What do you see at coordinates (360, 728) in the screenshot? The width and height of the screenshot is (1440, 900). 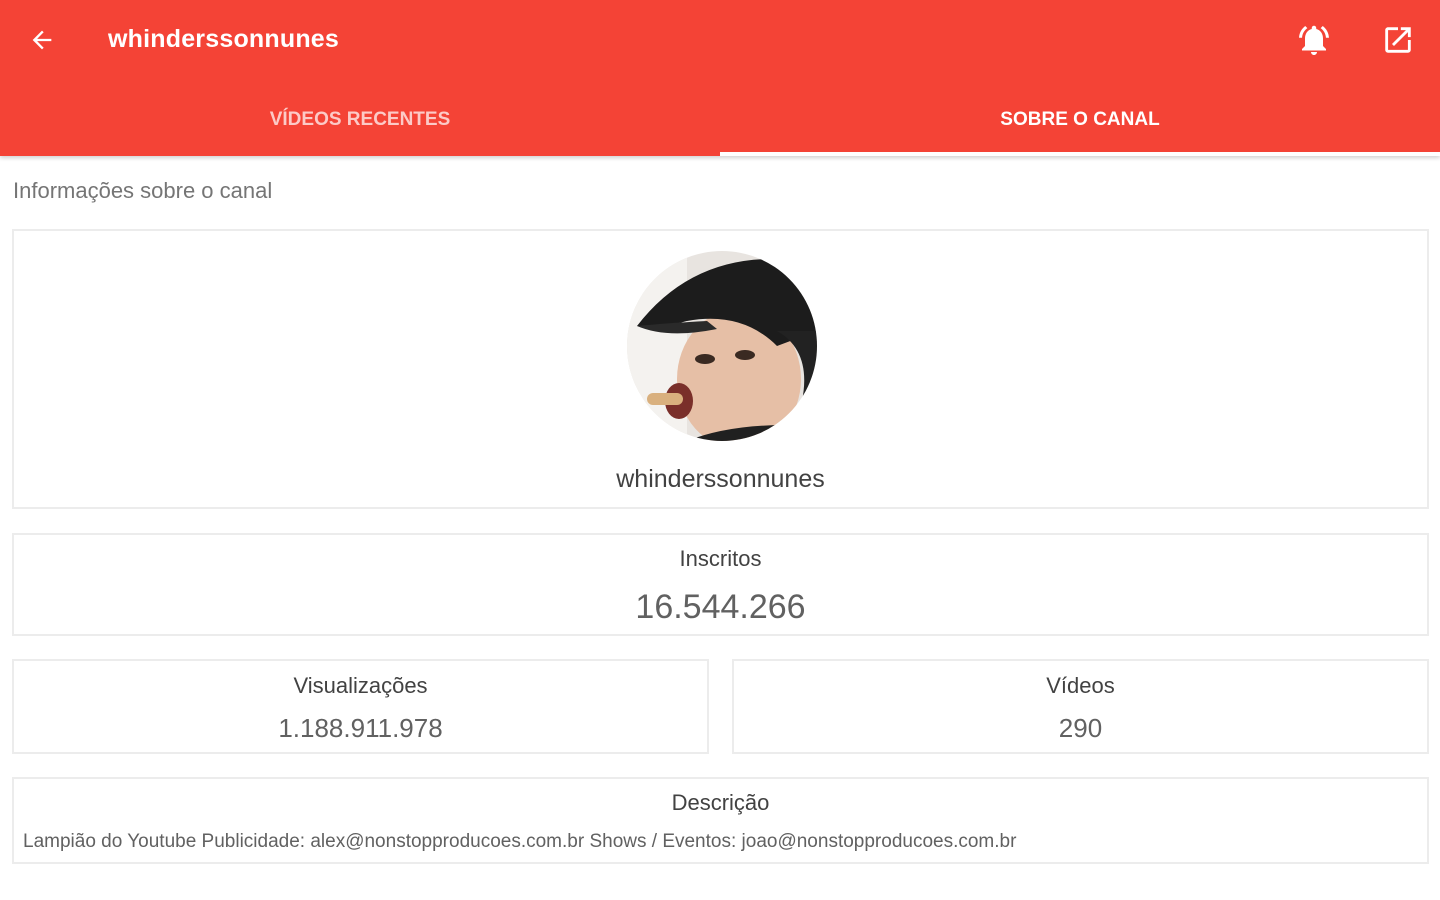 I see `views-count: 1.188.911.978` at bounding box center [360, 728].